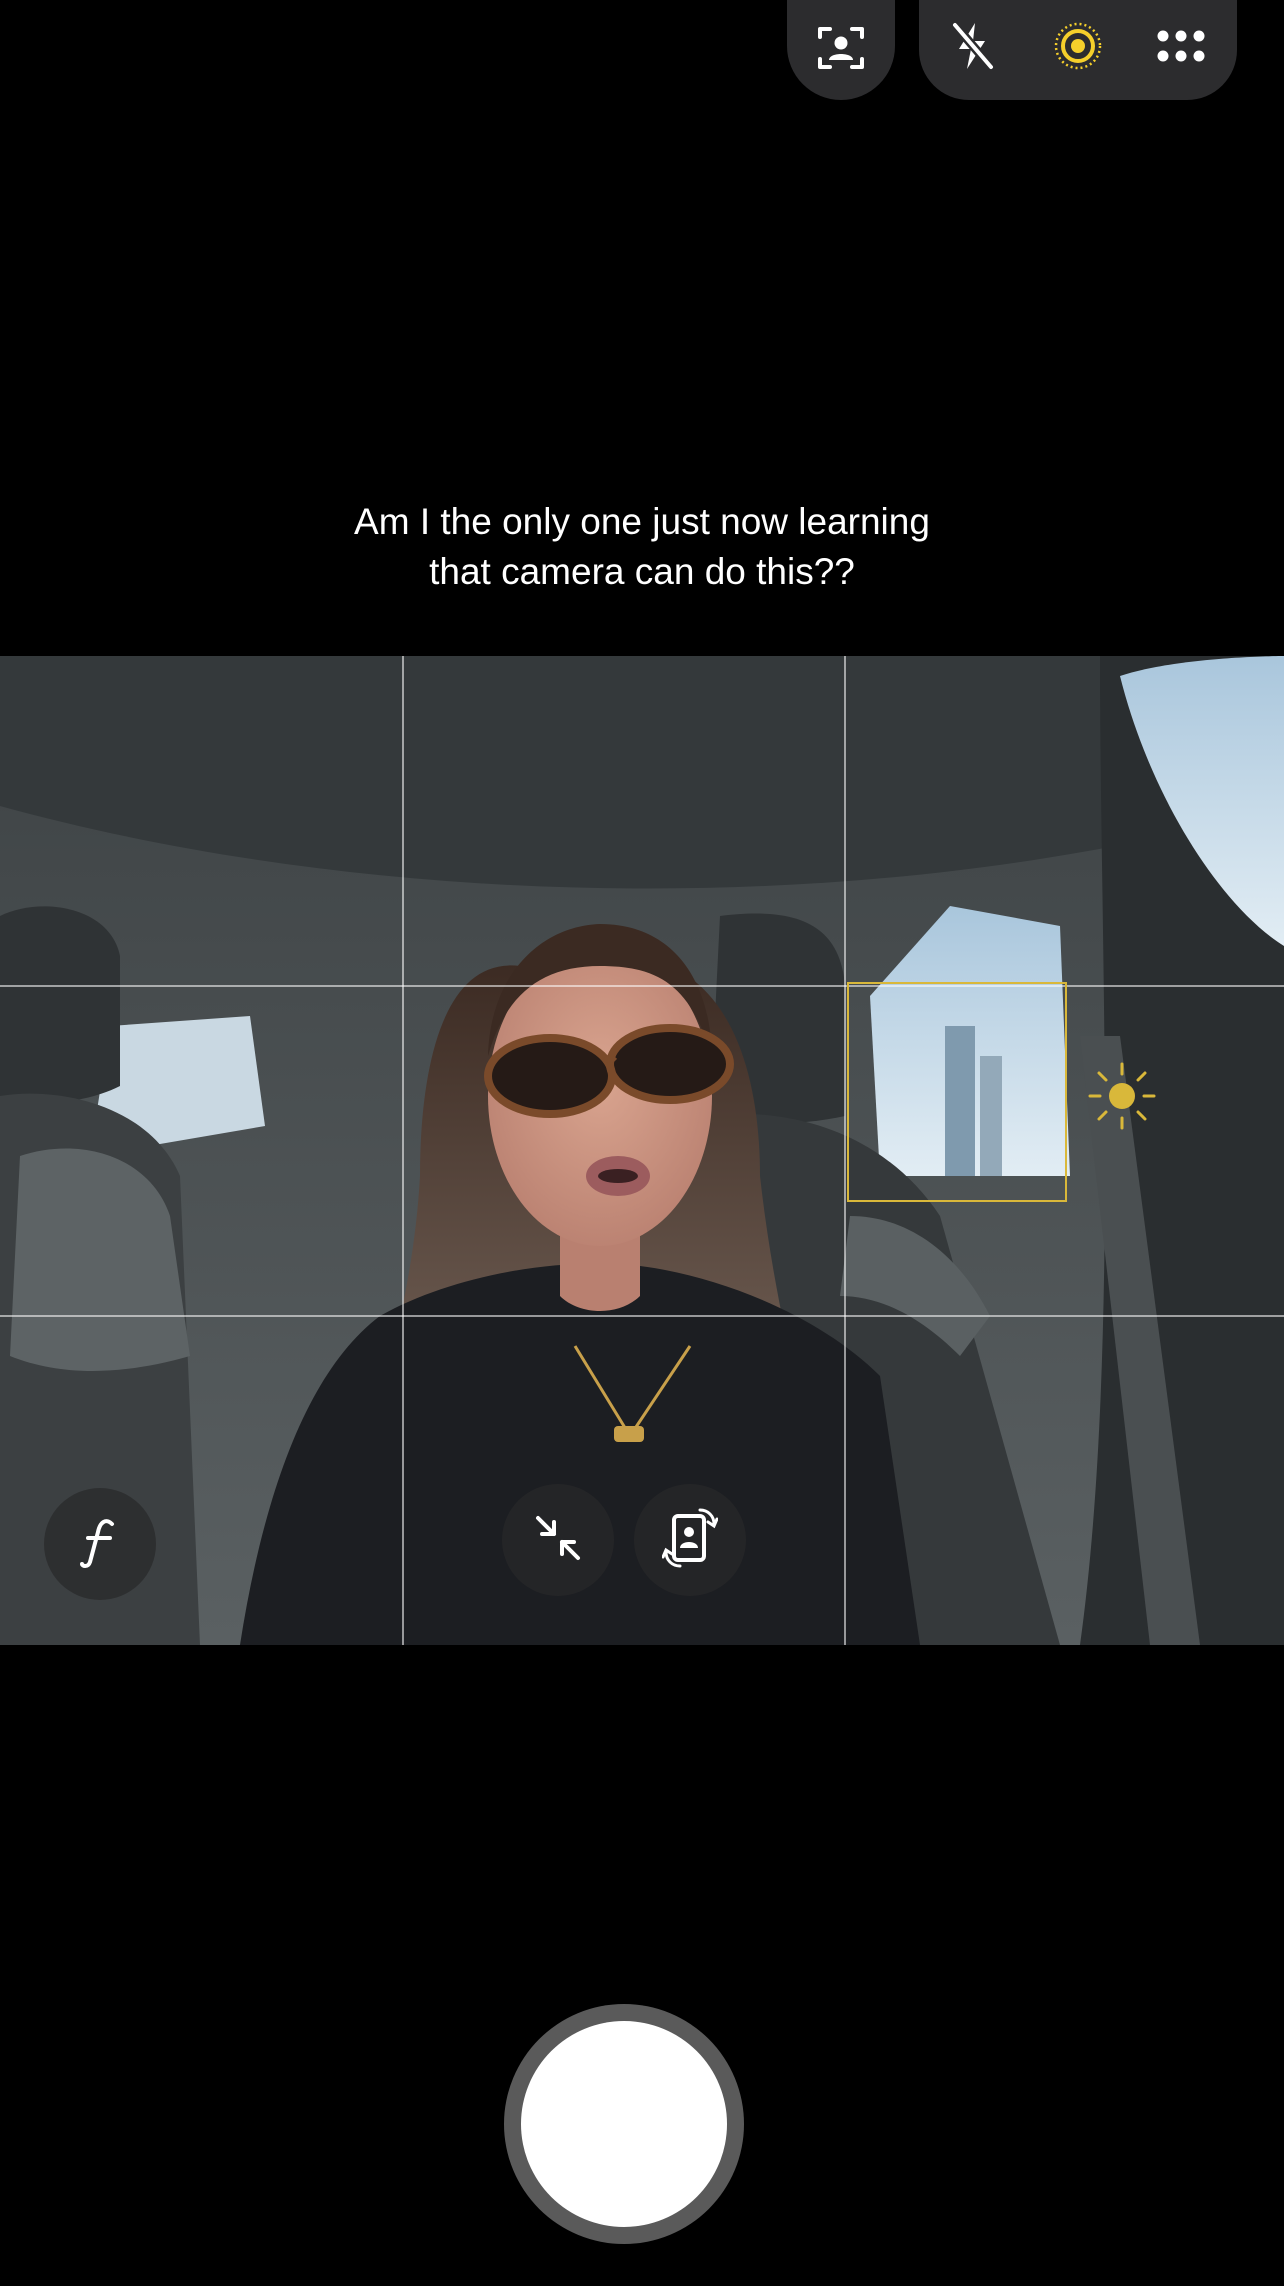 This screenshot has width=1284, height=2286. I want to click on grid-line-v1, so click(403, 1150).